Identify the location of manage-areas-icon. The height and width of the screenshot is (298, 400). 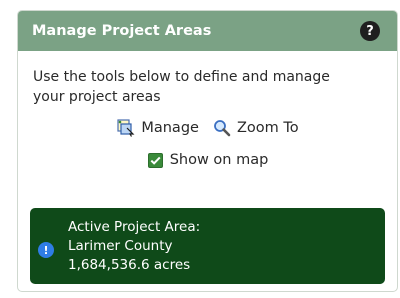
(126, 128).